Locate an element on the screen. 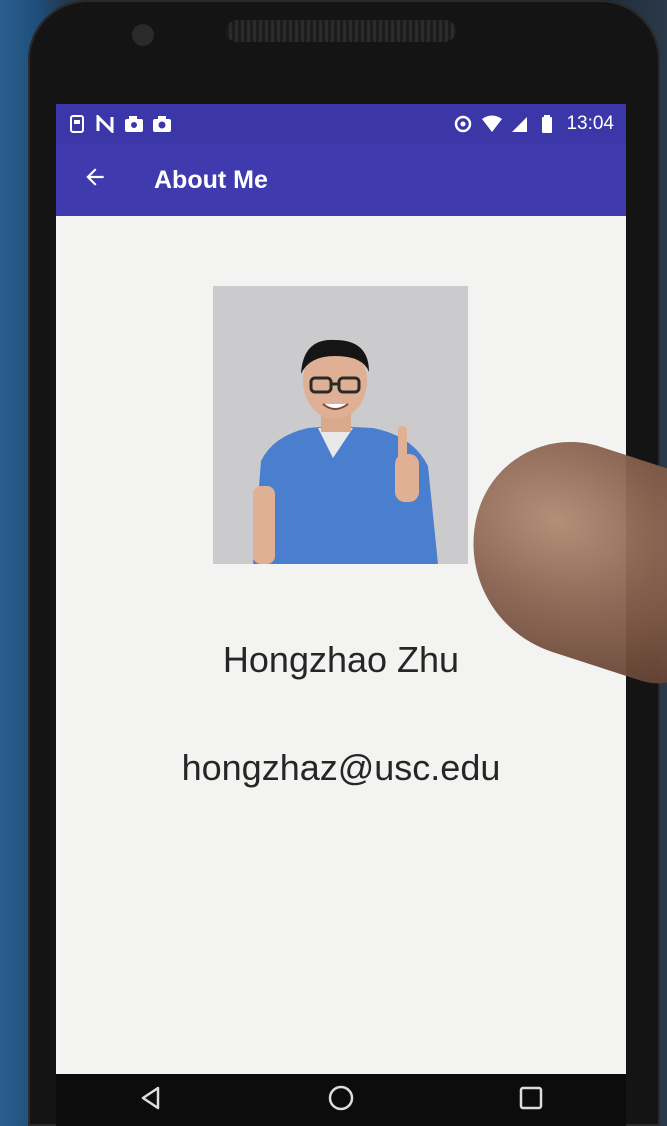 This screenshot has height=1126, width=667. status-bar: 13:04 is located at coordinates (341, 124).